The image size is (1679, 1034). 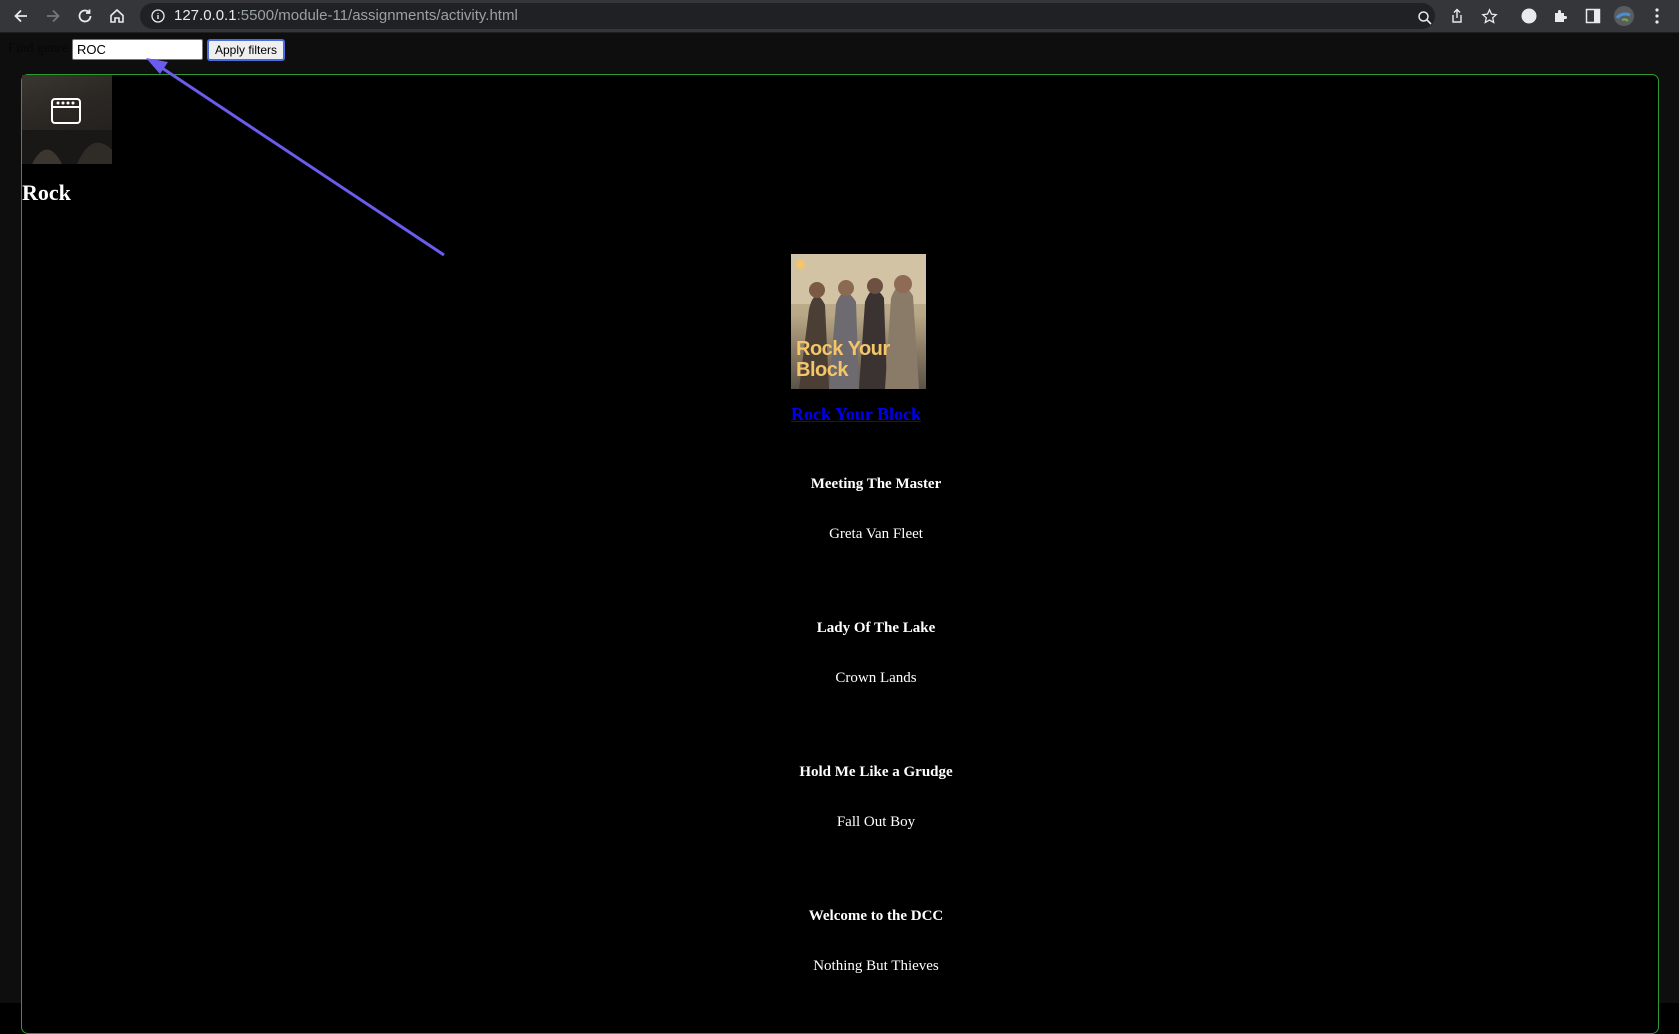 I want to click on track-artist: Nothing But Thieves, so click(x=876, y=966).